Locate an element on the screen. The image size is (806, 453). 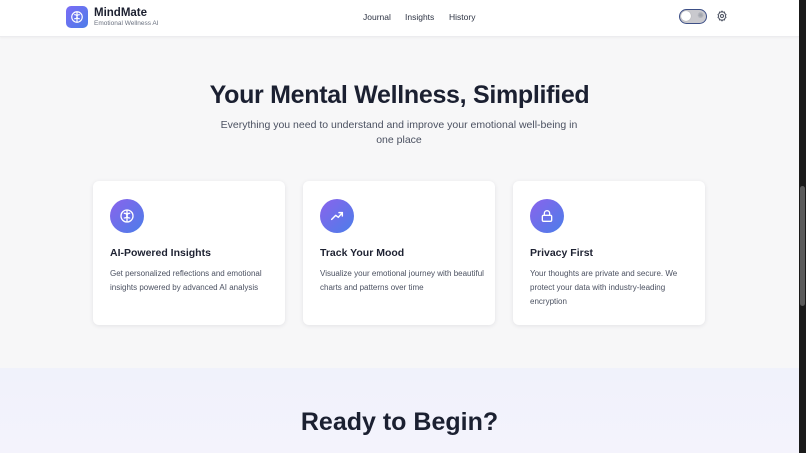
toggle-knob is located at coordinates (686, 16).